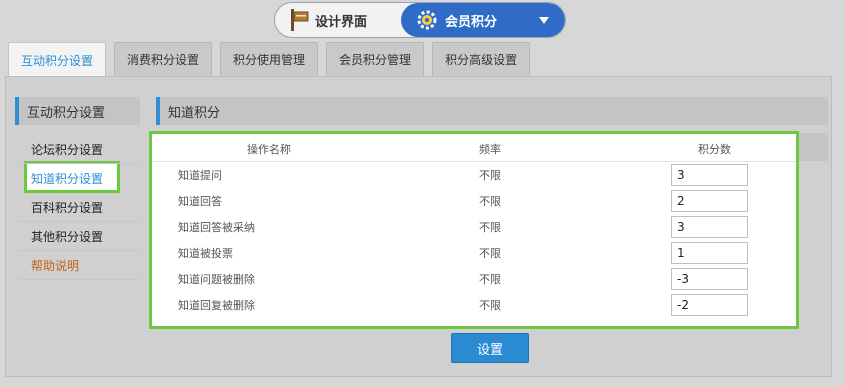 The height and width of the screenshot is (387, 845). What do you see at coordinates (57, 60) in the screenshot?
I see `tab-interaction-points: 互动积分设置` at bounding box center [57, 60].